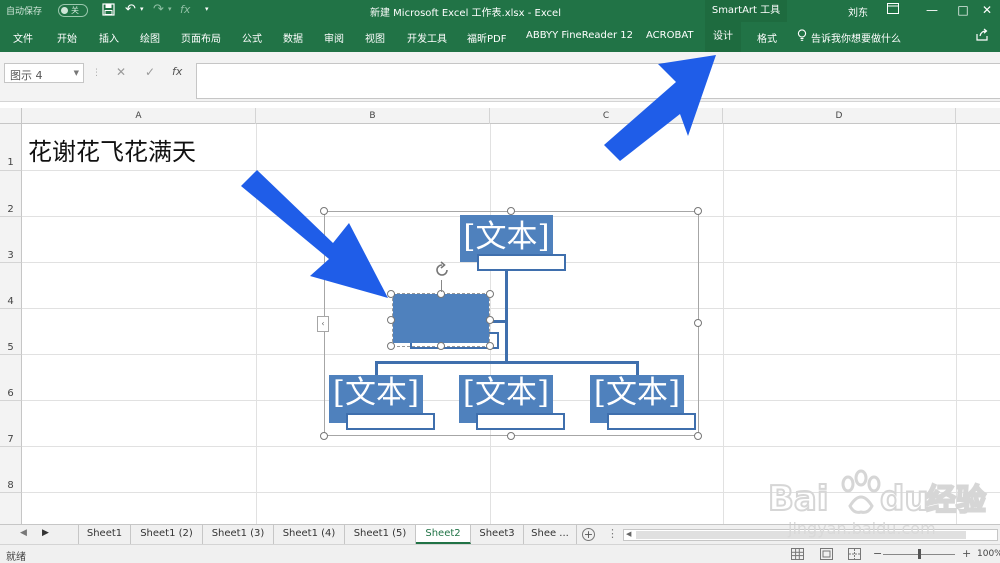 This screenshot has width=1000, height=563. What do you see at coordinates (121, 72) in the screenshot?
I see `cancel-icon: ✕` at bounding box center [121, 72].